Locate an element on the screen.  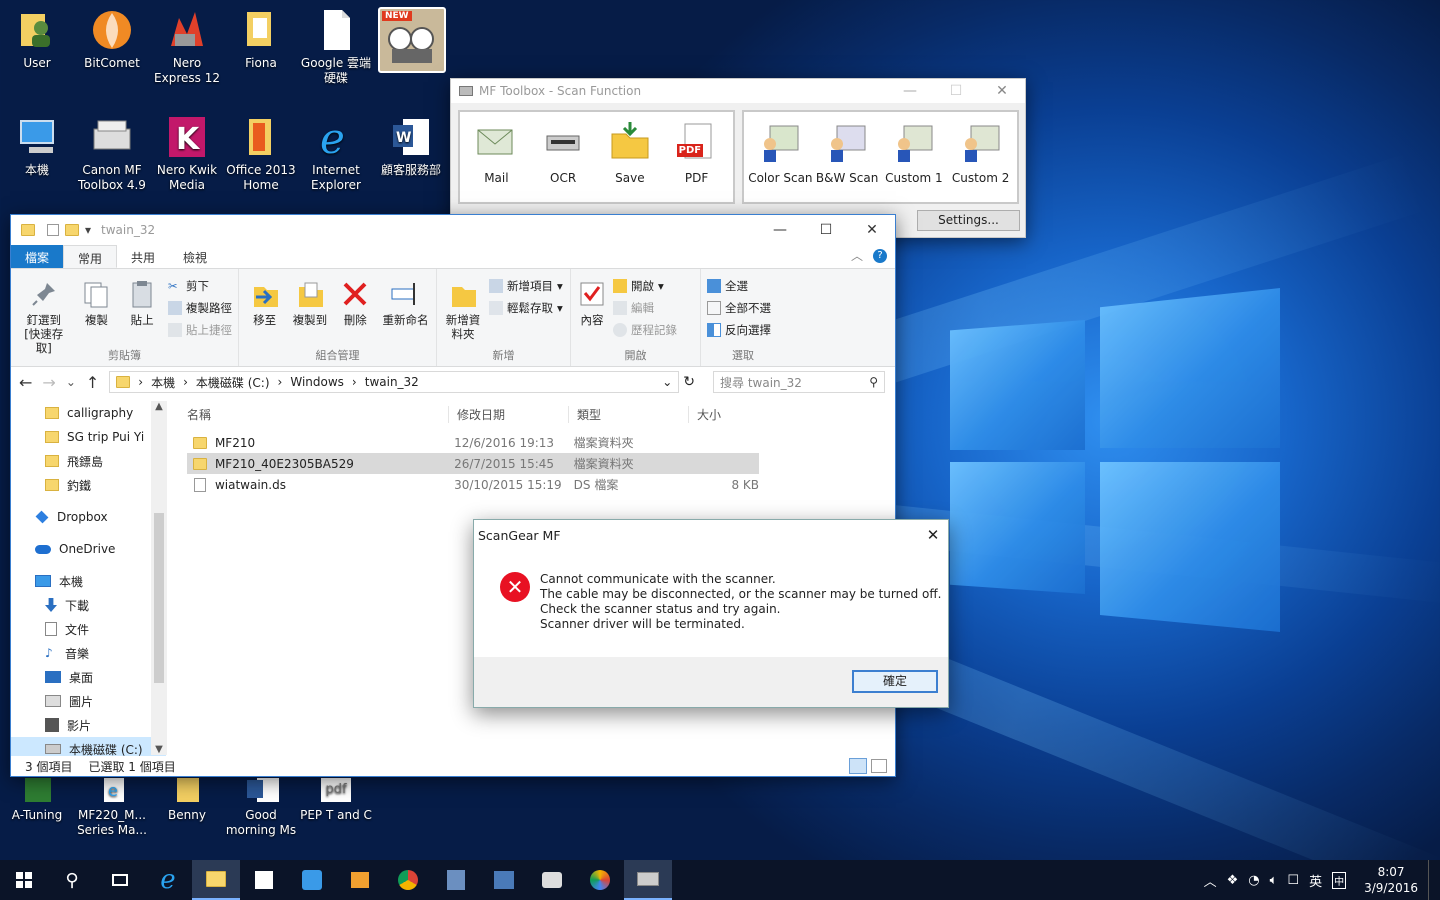
column-name: 名稱 is located at coordinates (318, 414).